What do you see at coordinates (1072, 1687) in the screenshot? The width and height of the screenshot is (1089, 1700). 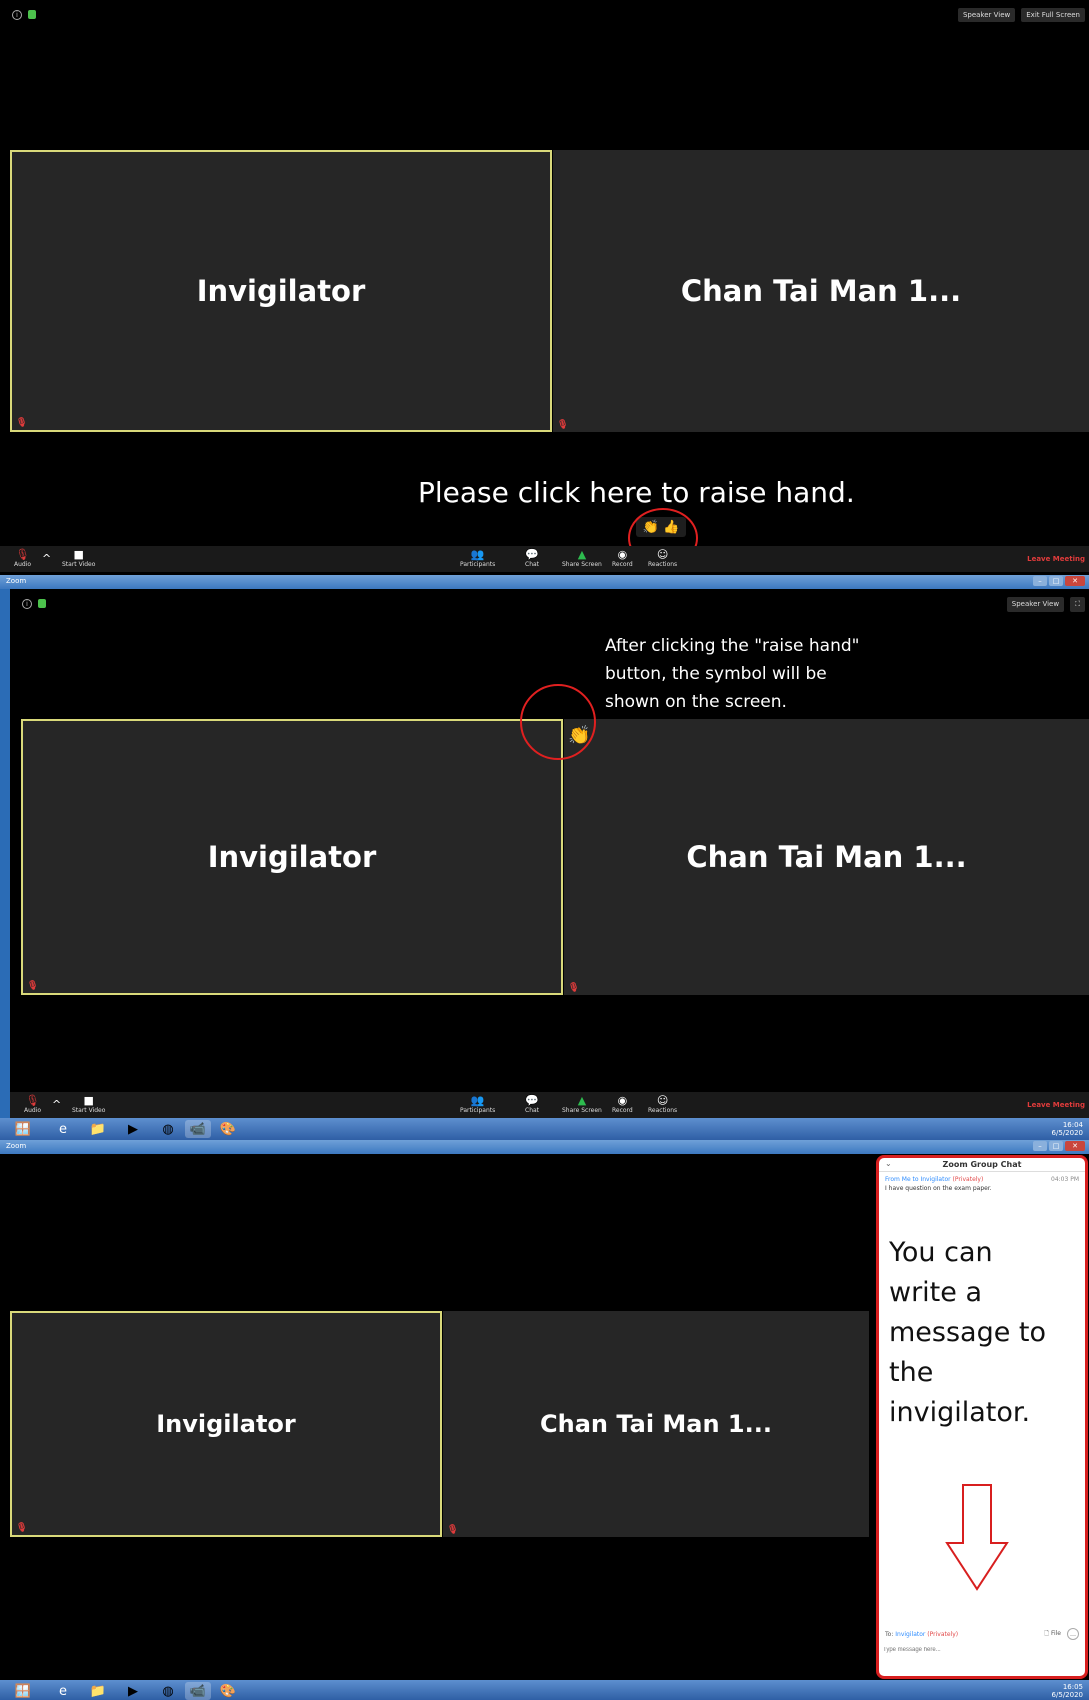 I see `clock-time: 16:05` at bounding box center [1072, 1687].